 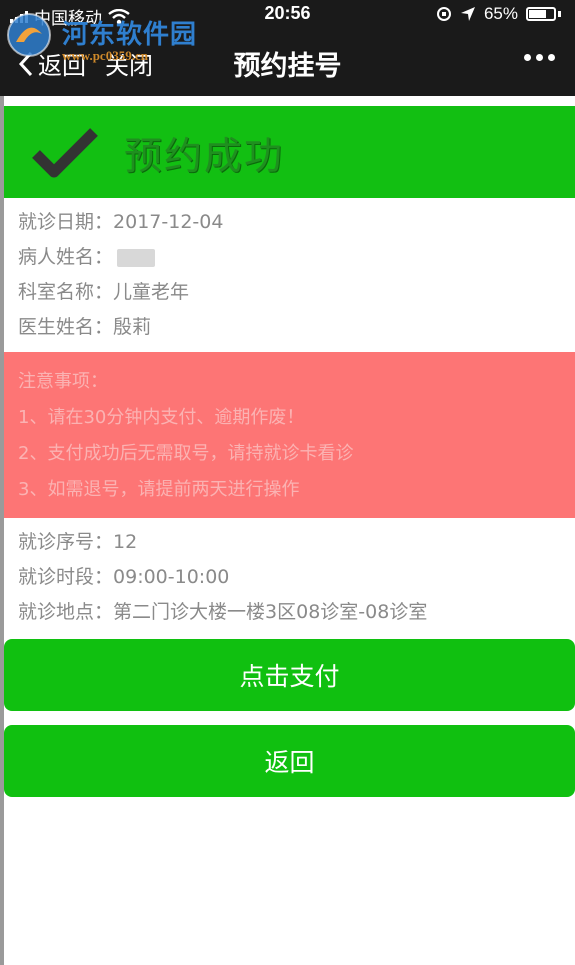 What do you see at coordinates (66, 257) in the screenshot?
I see `info-label: 病人姓名：` at bounding box center [66, 257].